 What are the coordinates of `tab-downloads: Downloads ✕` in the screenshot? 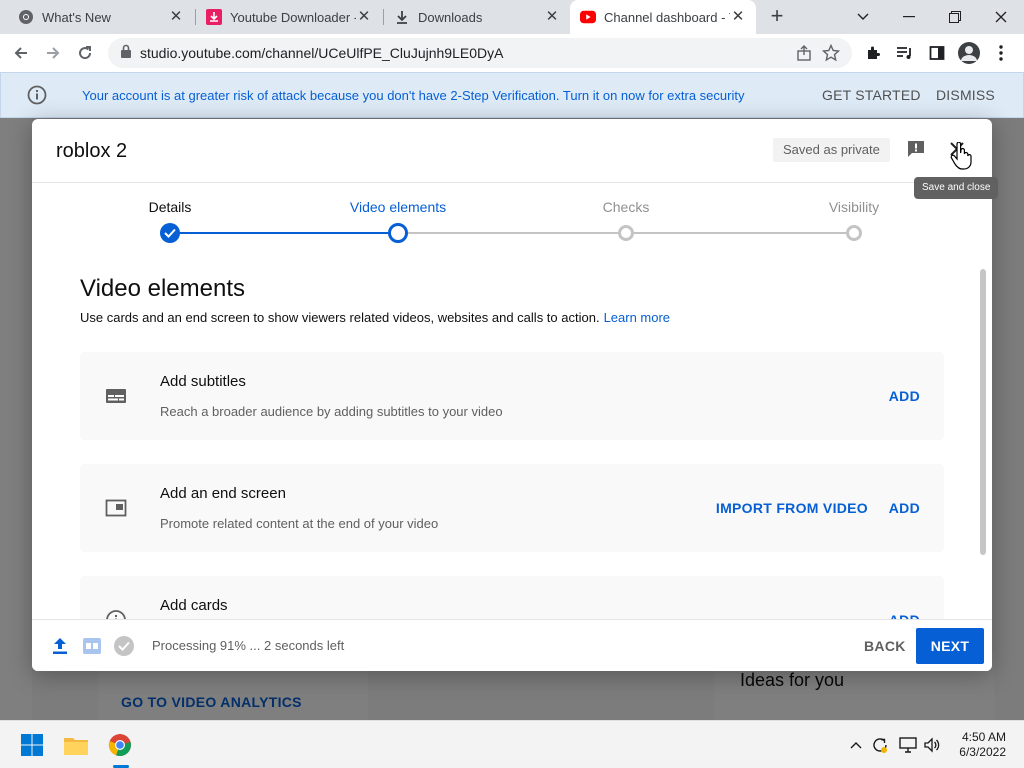 It's located at (477, 17).